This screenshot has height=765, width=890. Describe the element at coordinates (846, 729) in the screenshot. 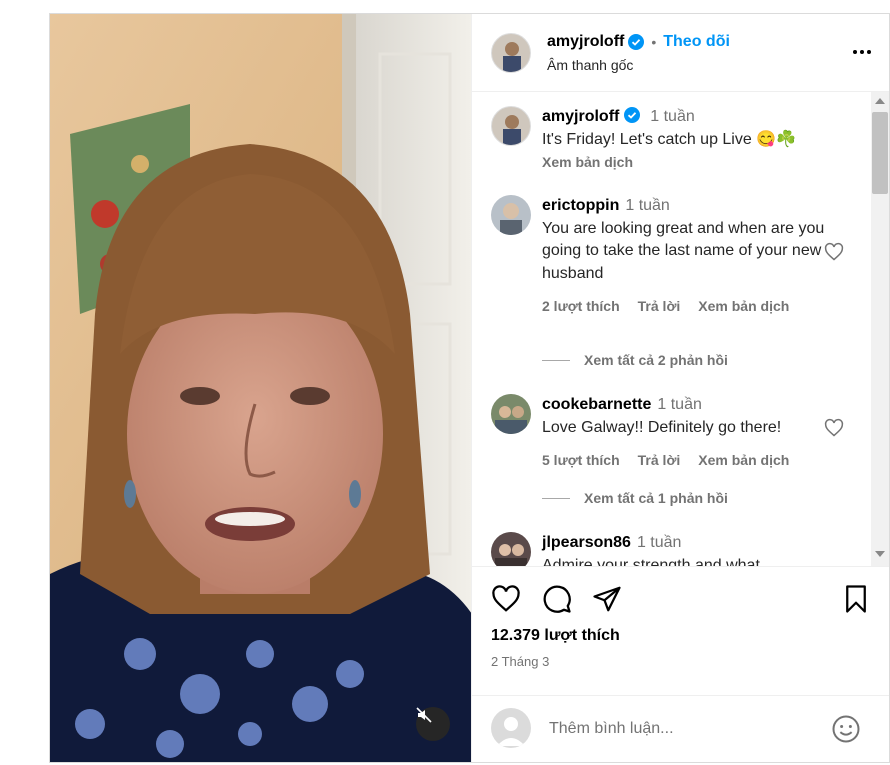

I see `smiley-icon` at that location.